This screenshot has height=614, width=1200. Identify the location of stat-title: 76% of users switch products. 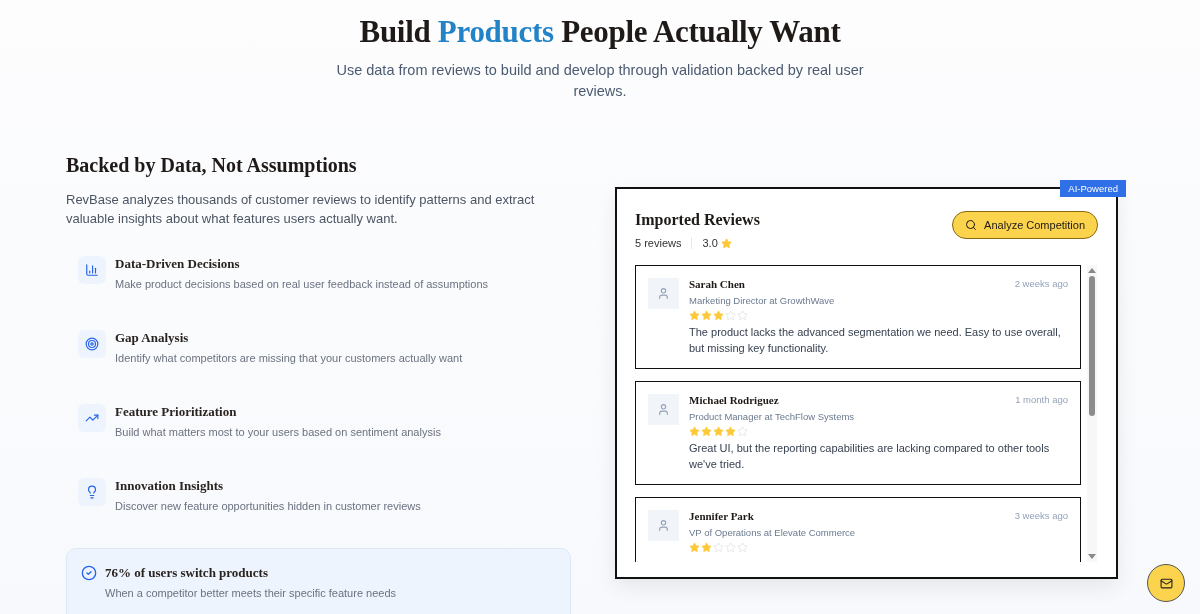
(187, 573).